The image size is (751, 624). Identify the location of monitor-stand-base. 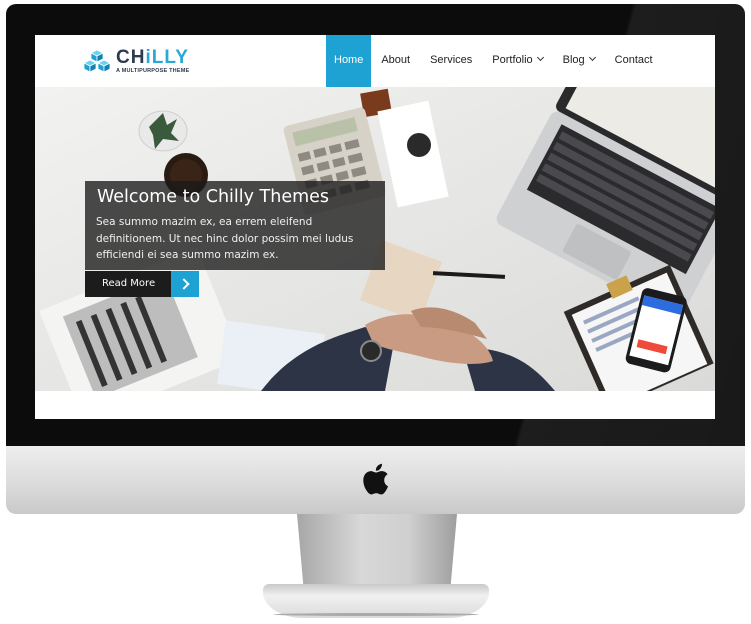
(376, 601).